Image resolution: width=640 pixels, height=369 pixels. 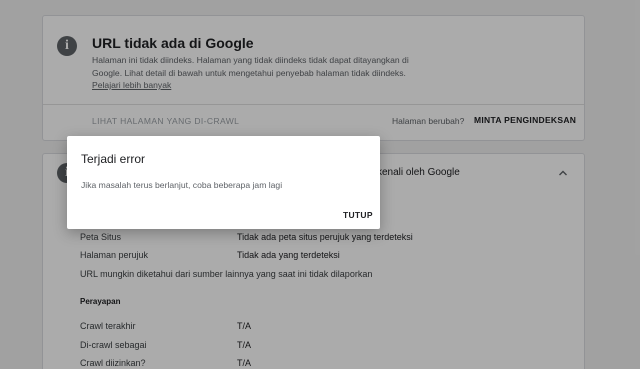 I want to click on close-button: TUTUP, so click(x=358, y=215).